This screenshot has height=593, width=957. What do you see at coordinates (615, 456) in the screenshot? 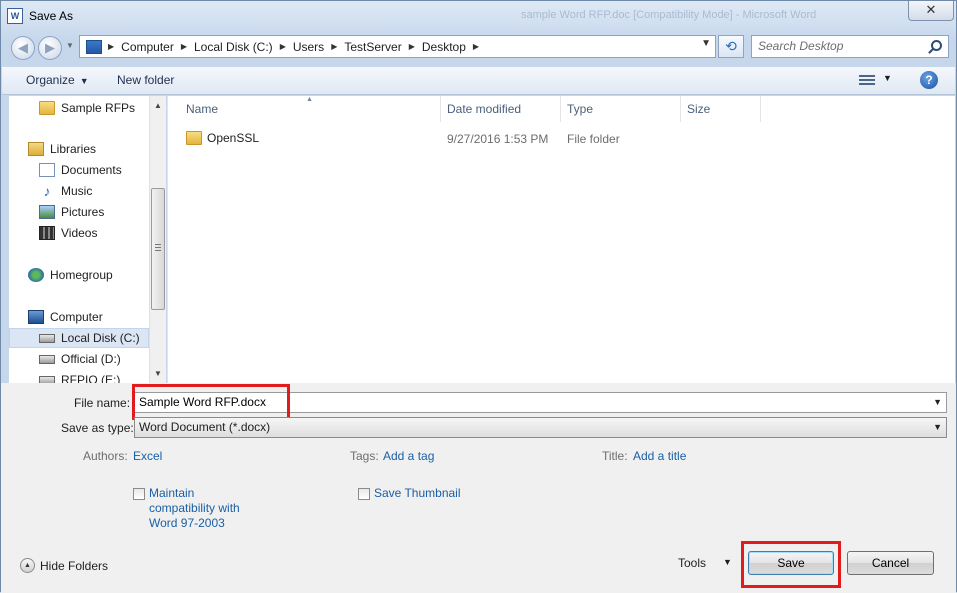
I see `title-label: Title:` at bounding box center [615, 456].